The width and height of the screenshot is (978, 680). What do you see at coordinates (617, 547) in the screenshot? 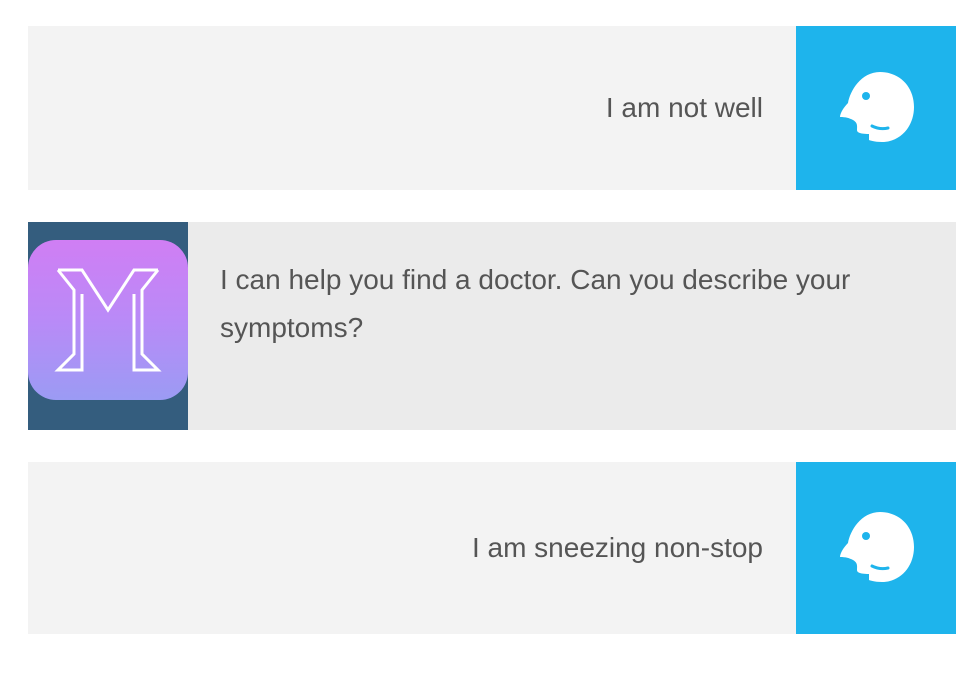
I see `user-message-text: I am sneezing non-stop` at bounding box center [617, 547].